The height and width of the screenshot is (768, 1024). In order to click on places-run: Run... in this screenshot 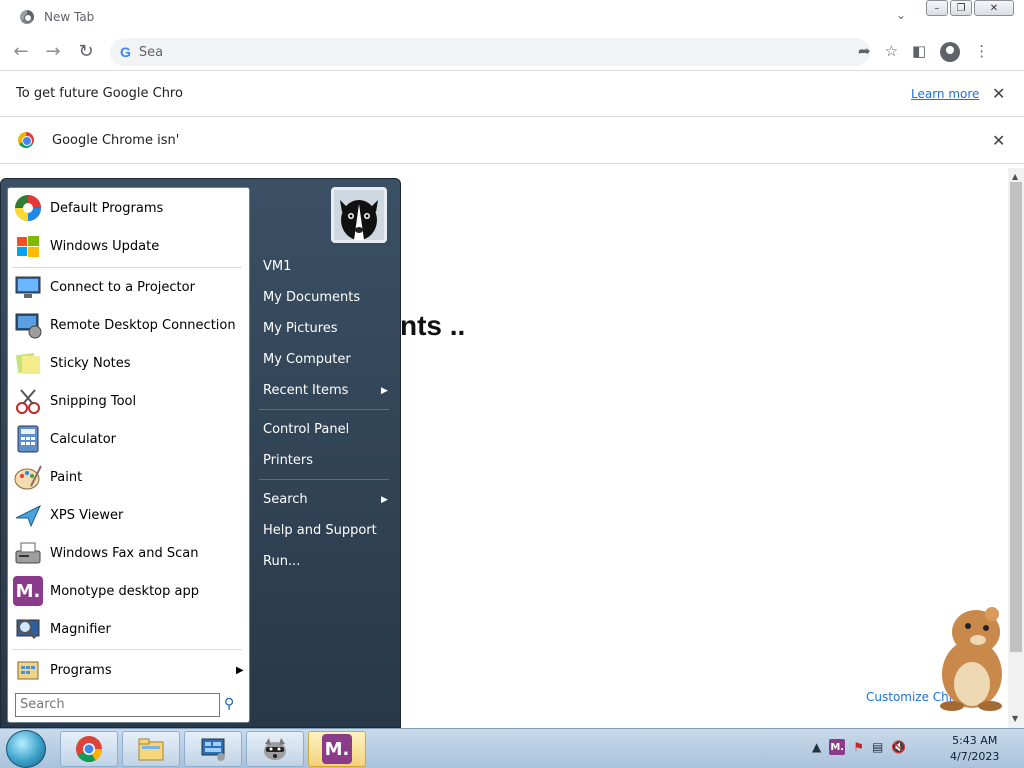, I will do `click(281, 561)`.